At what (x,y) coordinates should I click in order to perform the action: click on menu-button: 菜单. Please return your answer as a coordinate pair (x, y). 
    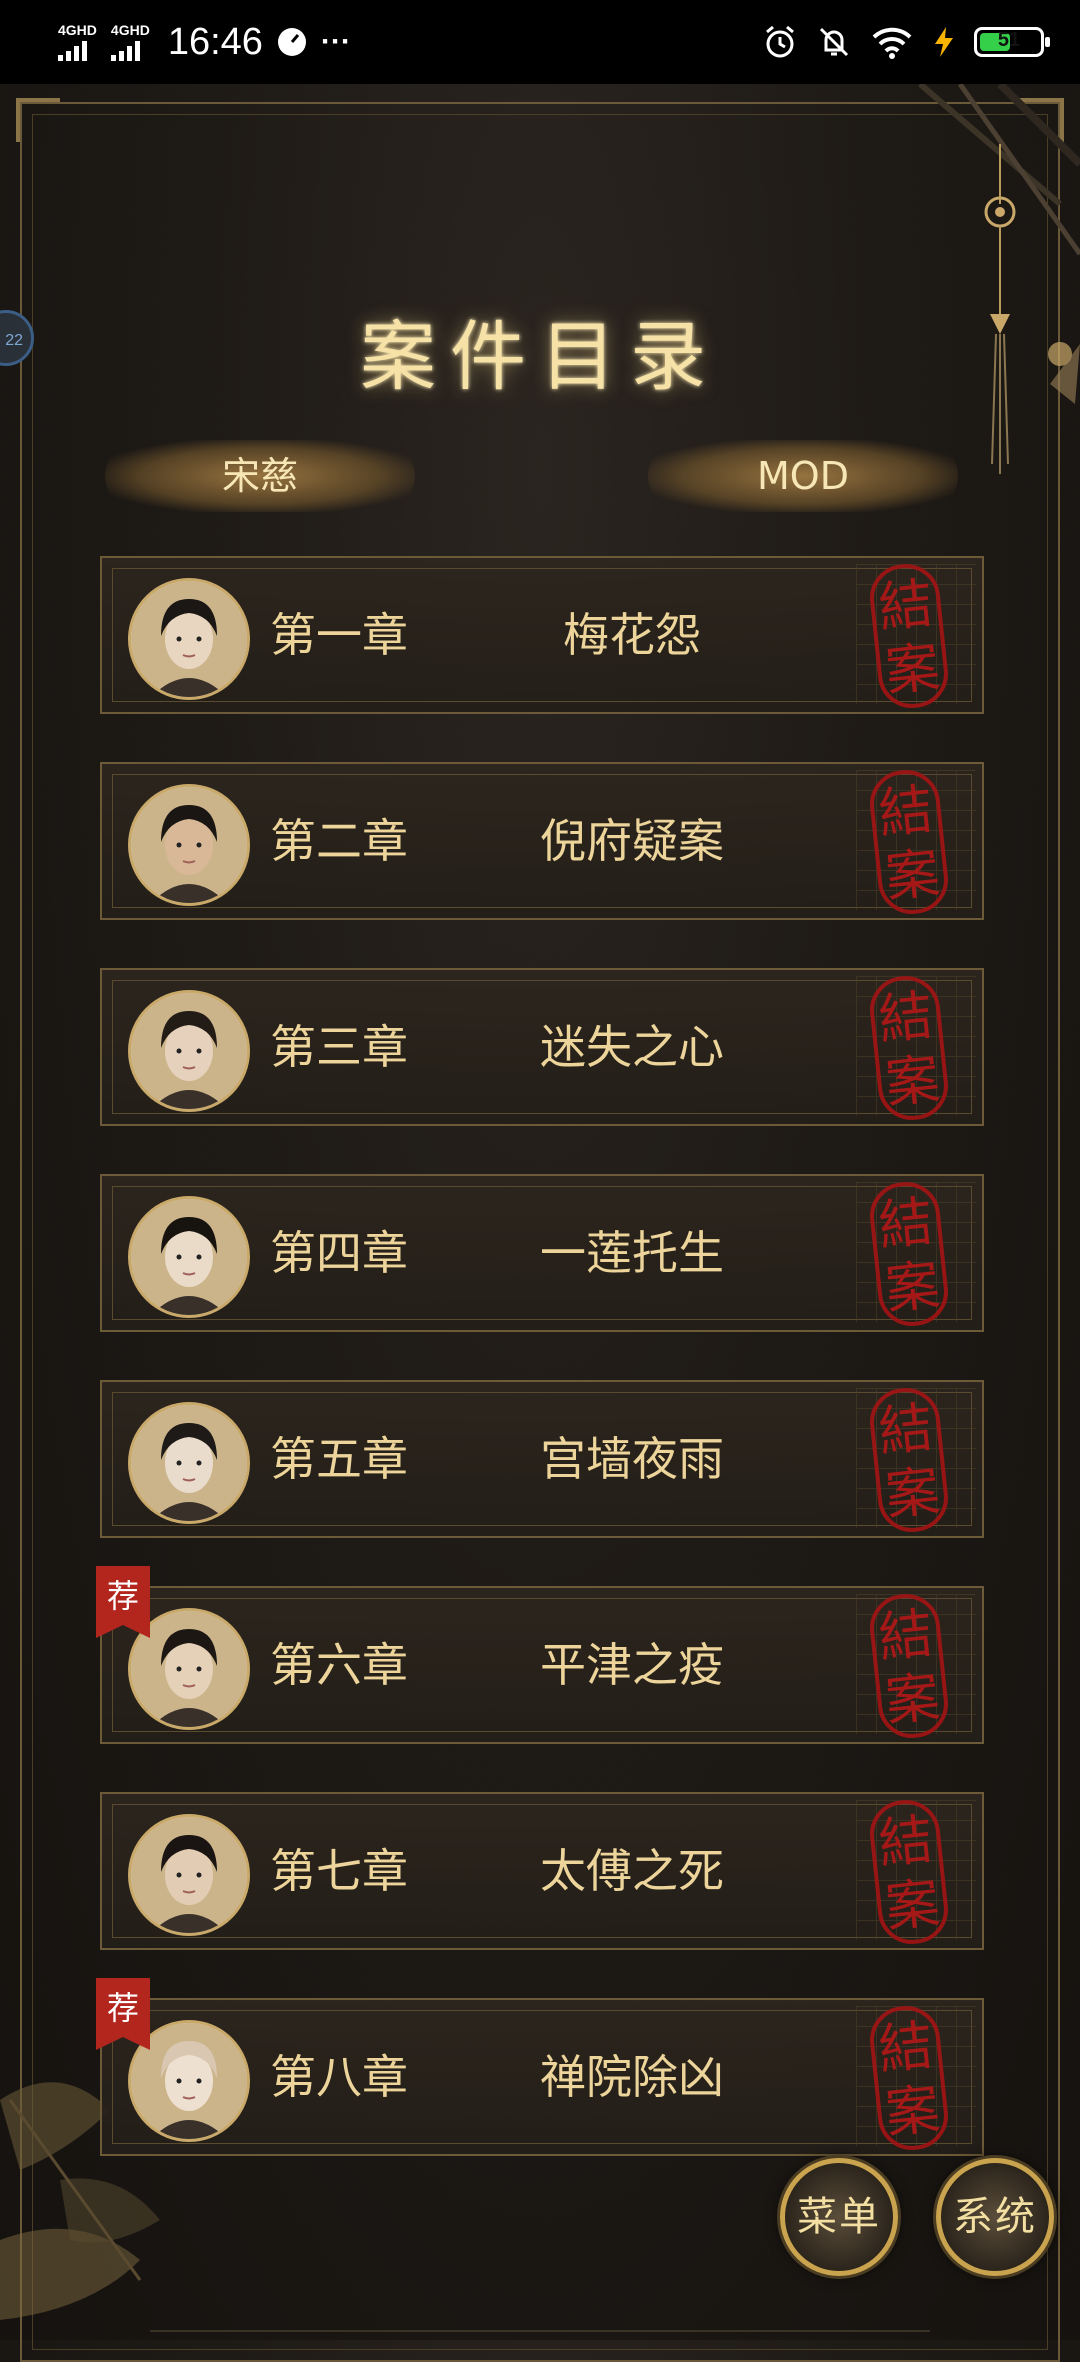
    Looking at the image, I should click on (839, 2217).